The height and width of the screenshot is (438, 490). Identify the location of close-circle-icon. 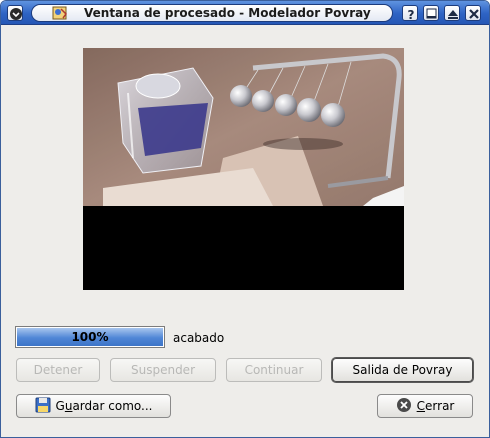
(404, 406).